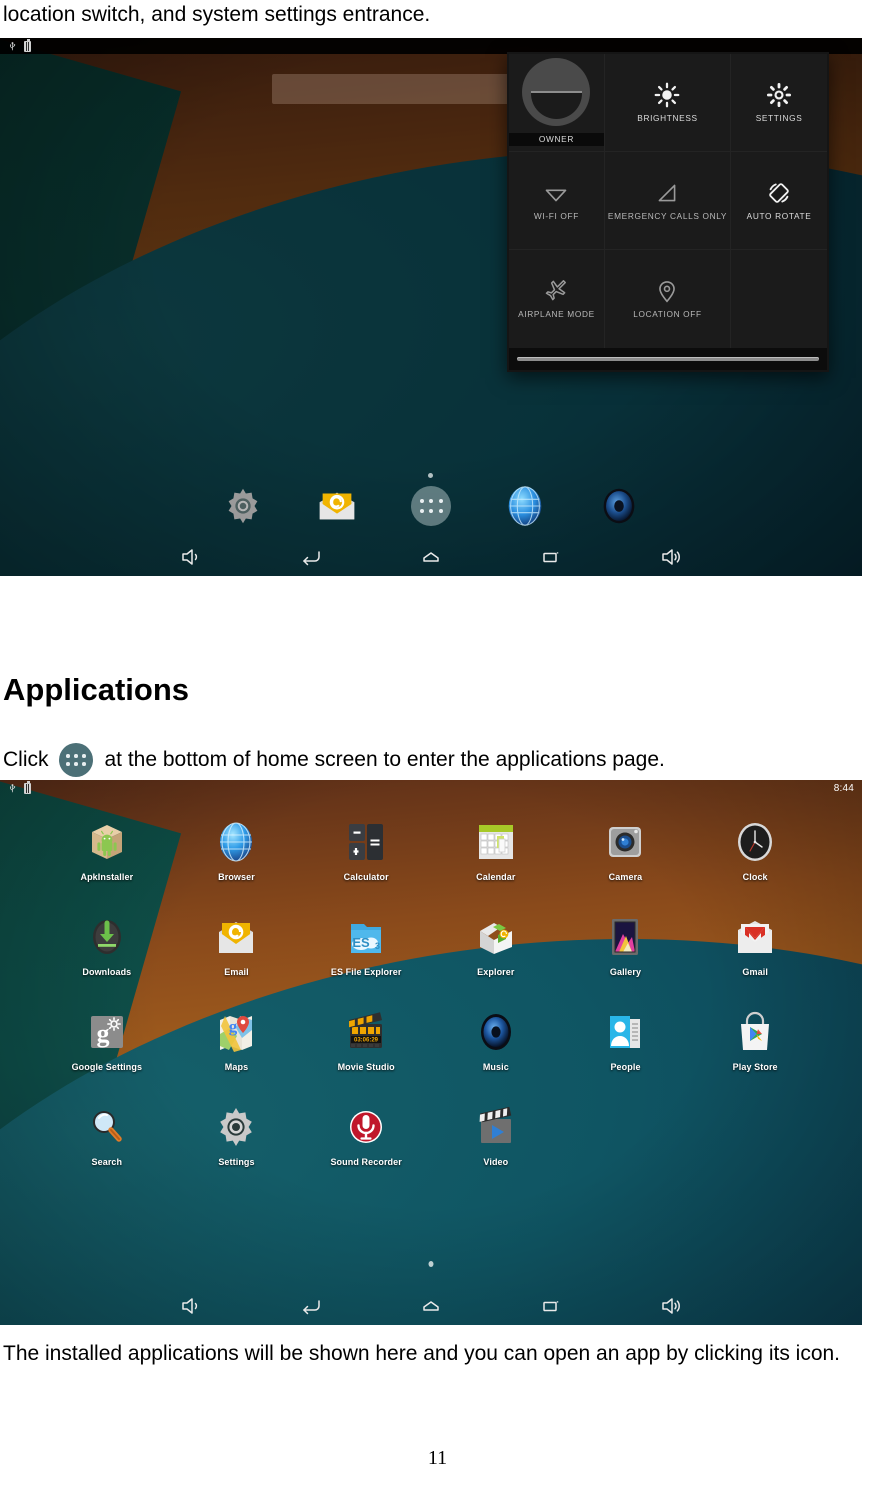 This screenshot has width=875, height=1491. What do you see at coordinates (625, 1032) in the screenshot?
I see `people-icon` at bounding box center [625, 1032].